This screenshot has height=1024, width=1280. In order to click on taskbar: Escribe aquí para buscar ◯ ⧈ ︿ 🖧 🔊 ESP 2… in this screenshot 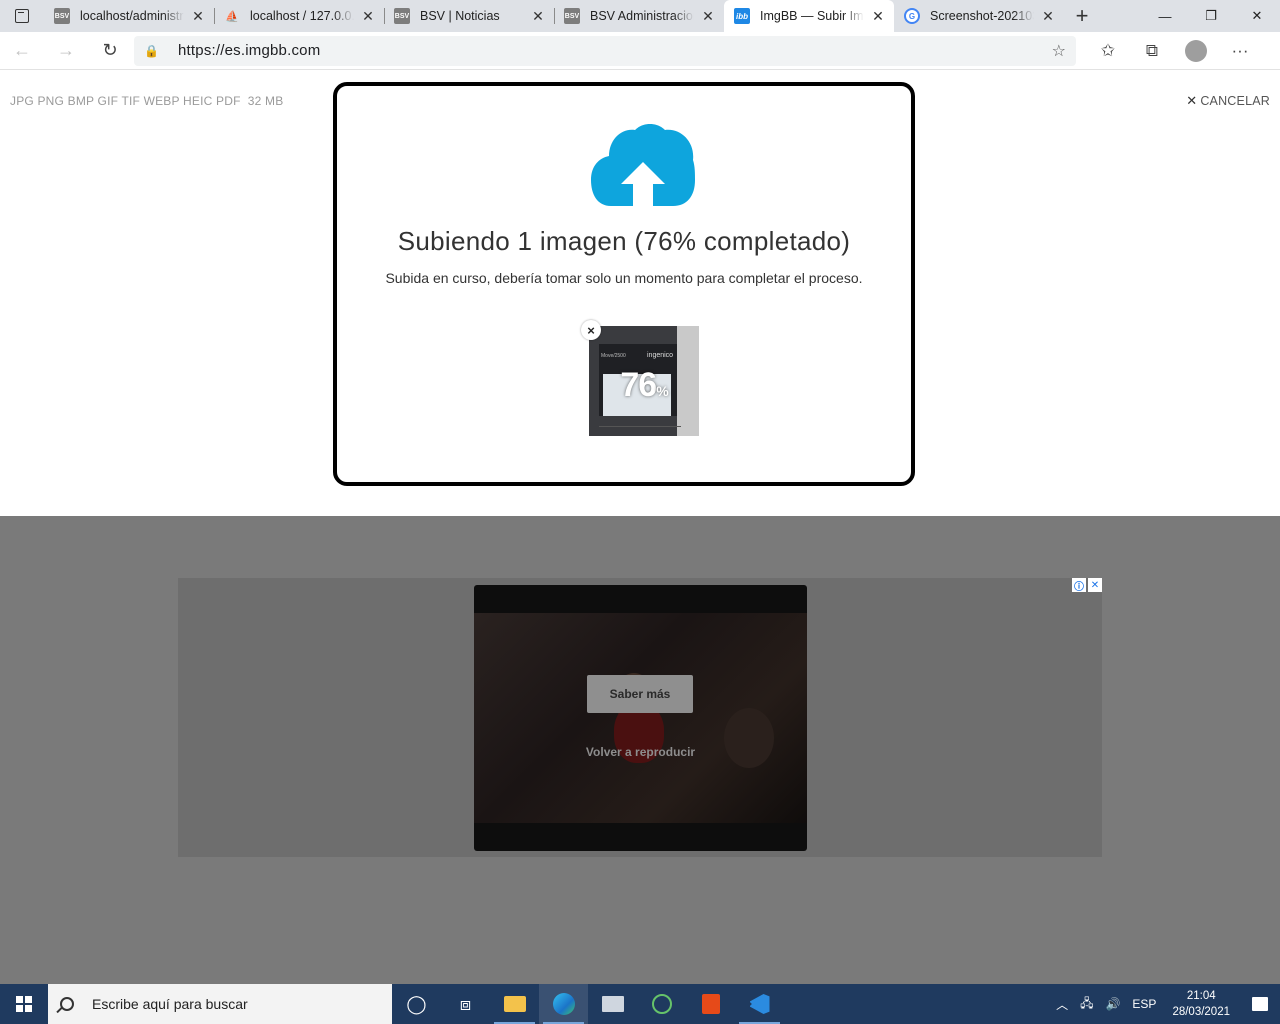, I will do `click(640, 1004)`.